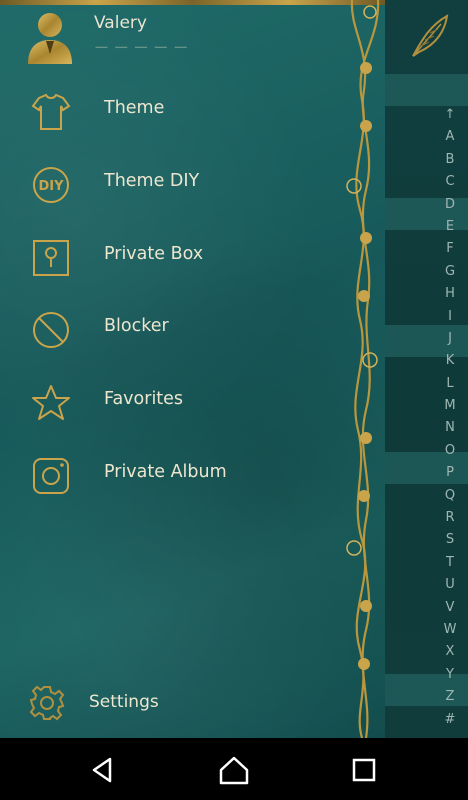 Image resolution: width=468 pixels, height=800 pixels. I want to click on block-icon, so click(51, 330).